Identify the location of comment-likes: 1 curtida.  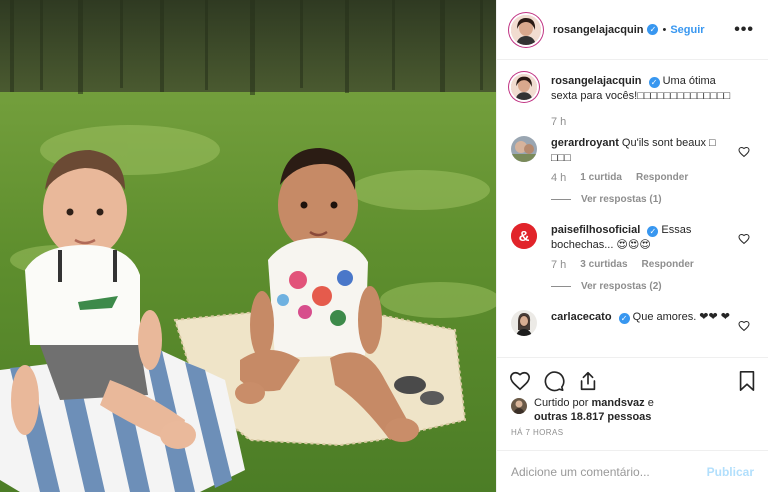
(601, 178).